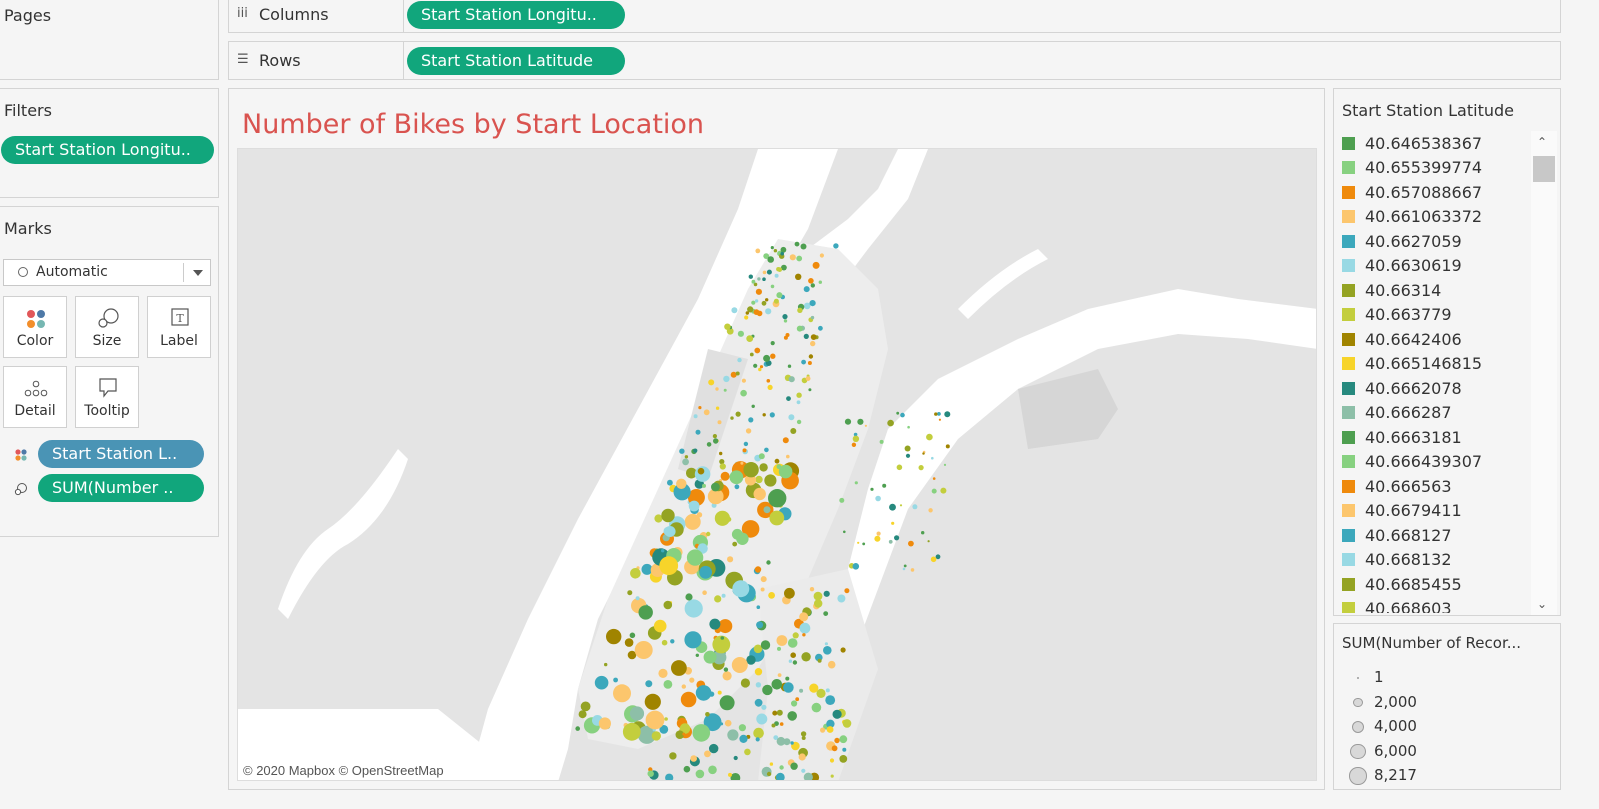 The image size is (1599, 809). I want to click on mark-type-dropdown: Automatic, so click(107, 272).